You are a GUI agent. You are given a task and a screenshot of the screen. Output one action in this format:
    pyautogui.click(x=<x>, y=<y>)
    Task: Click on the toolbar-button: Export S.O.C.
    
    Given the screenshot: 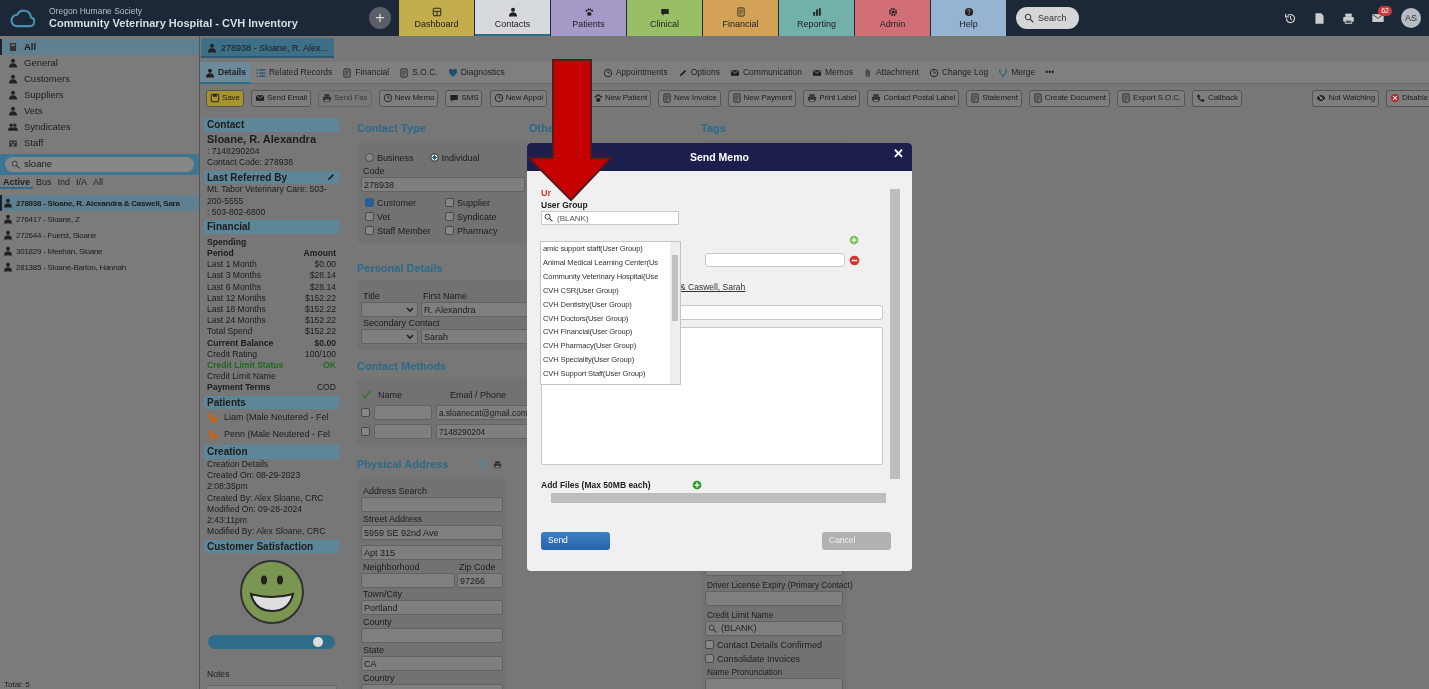 What is the action you would take?
    pyautogui.click(x=1151, y=98)
    